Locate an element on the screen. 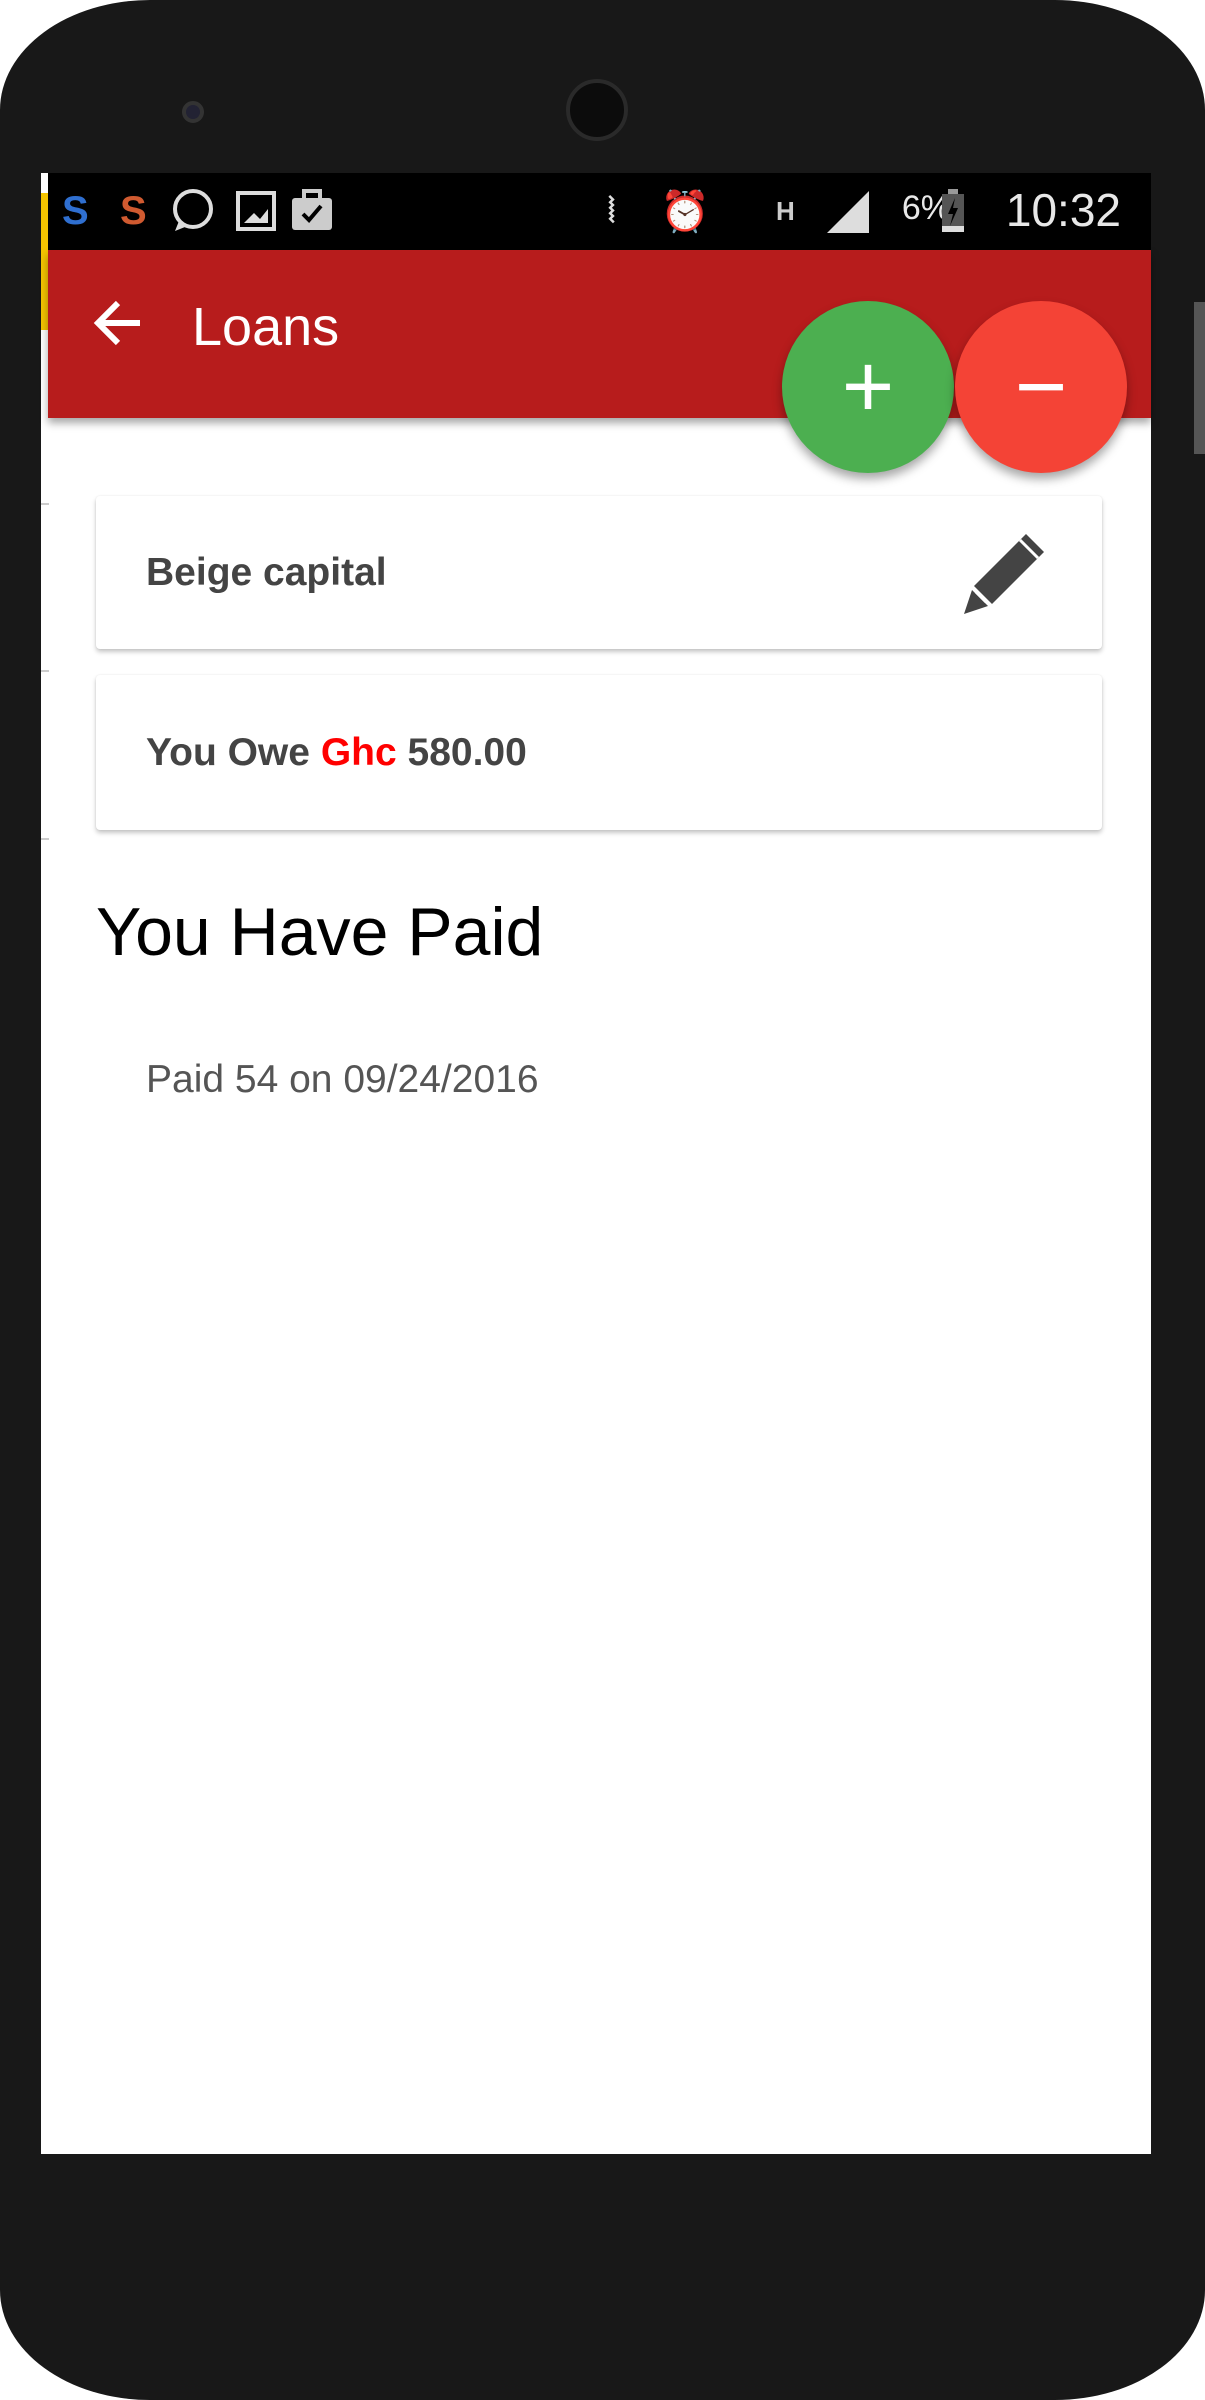 This screenshot has height=2400, width=1205. signal-icon is located at coordinates (848, 211).